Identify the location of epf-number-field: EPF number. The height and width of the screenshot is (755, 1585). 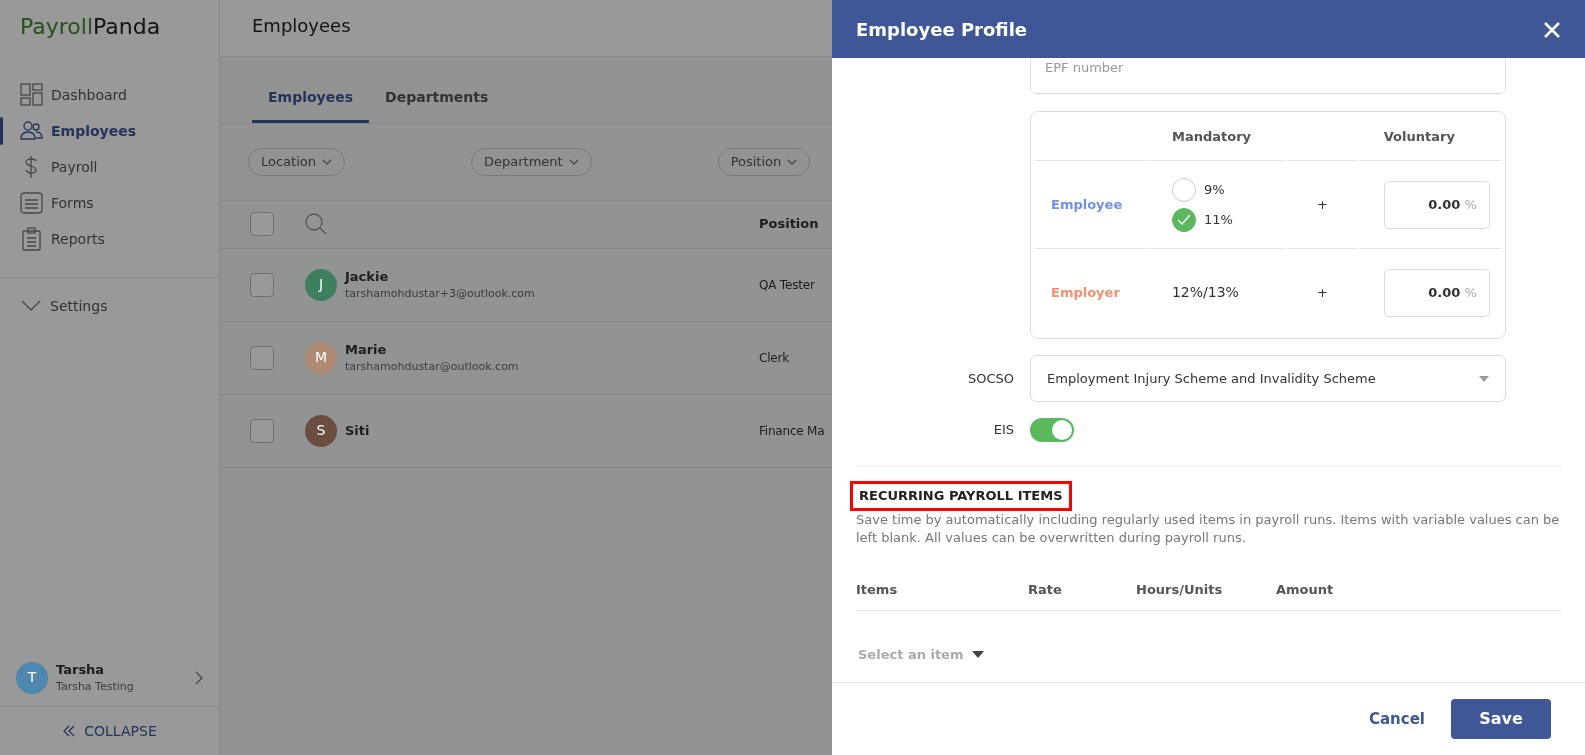
(1268, 76).